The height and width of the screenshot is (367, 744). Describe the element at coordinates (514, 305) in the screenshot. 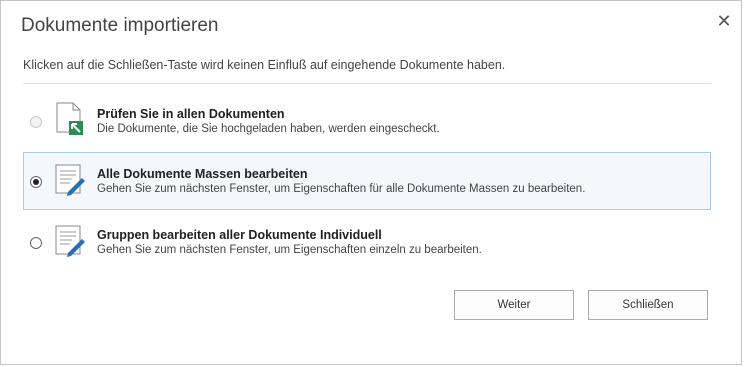

I see `next-button: Weiter` at that location.